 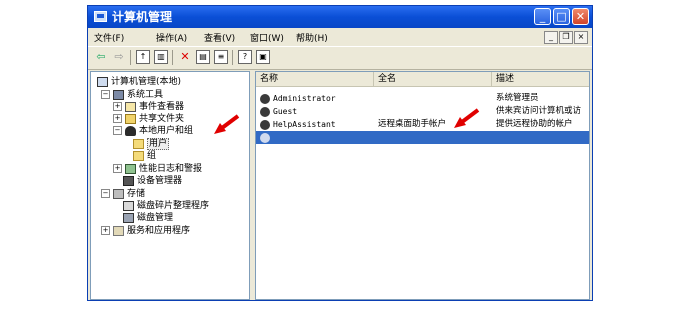 I want to click on annotation-layer, so click(x=347, y=121).